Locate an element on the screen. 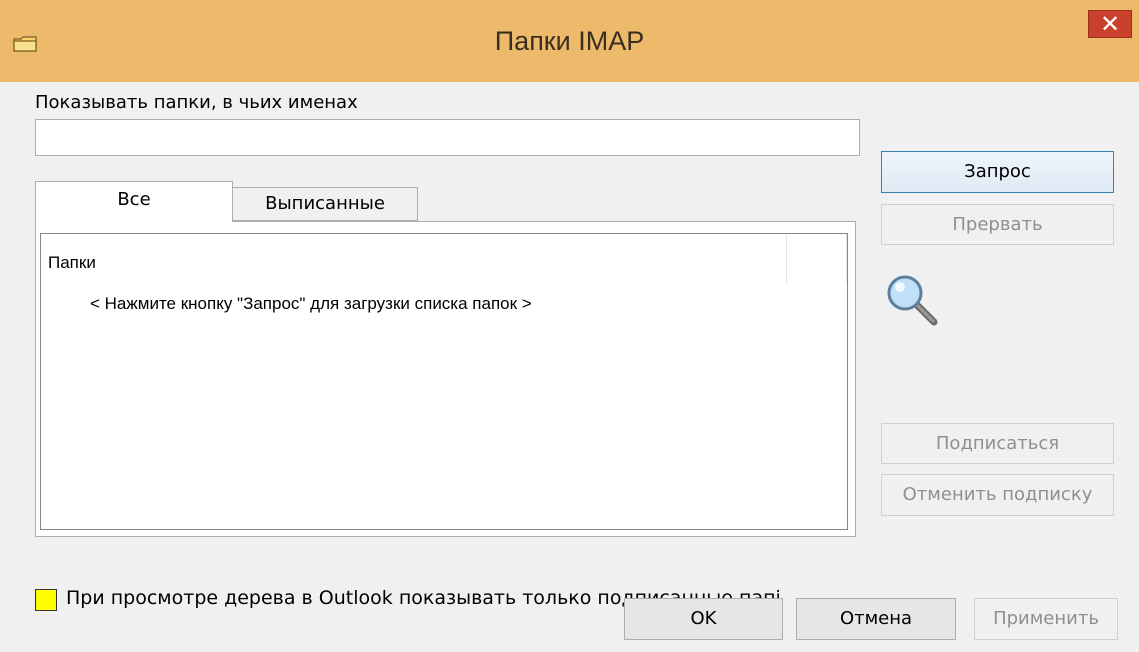  tab-label: Все is located at coordinates (134, 199).